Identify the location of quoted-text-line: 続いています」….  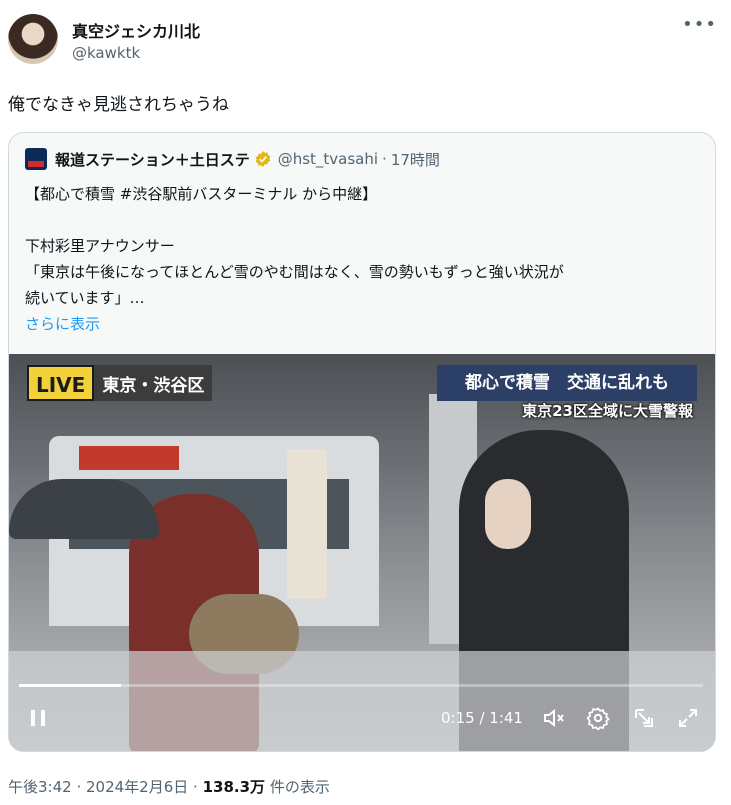
(85, 298).